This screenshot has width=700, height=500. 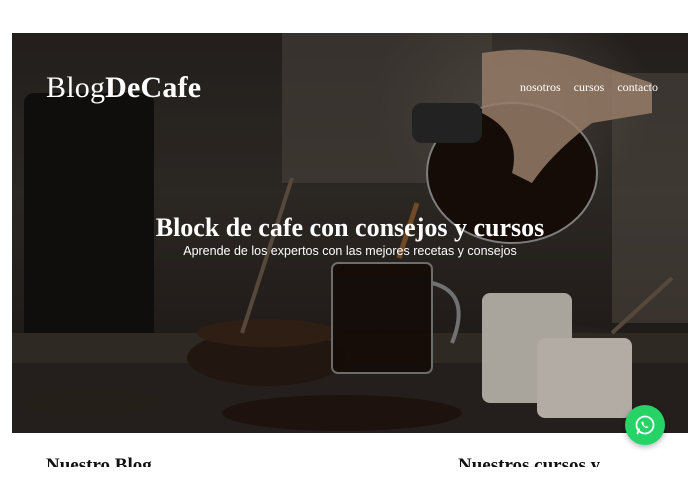 I want to click on sections-header-strip: Nuestro Blog Nuestros cursos y, so click(x=350, y=450).